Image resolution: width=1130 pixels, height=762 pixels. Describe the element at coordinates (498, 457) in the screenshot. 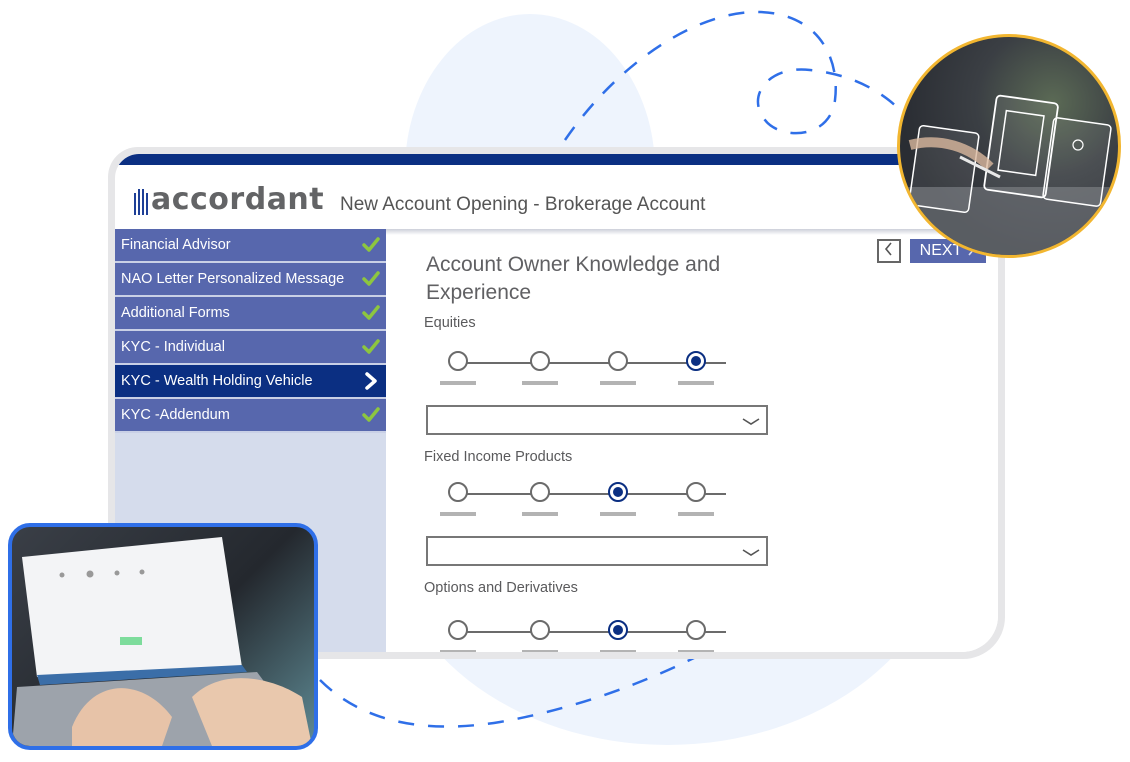

I see `question-label-fixed-income: Fixed Income Products` at that location.